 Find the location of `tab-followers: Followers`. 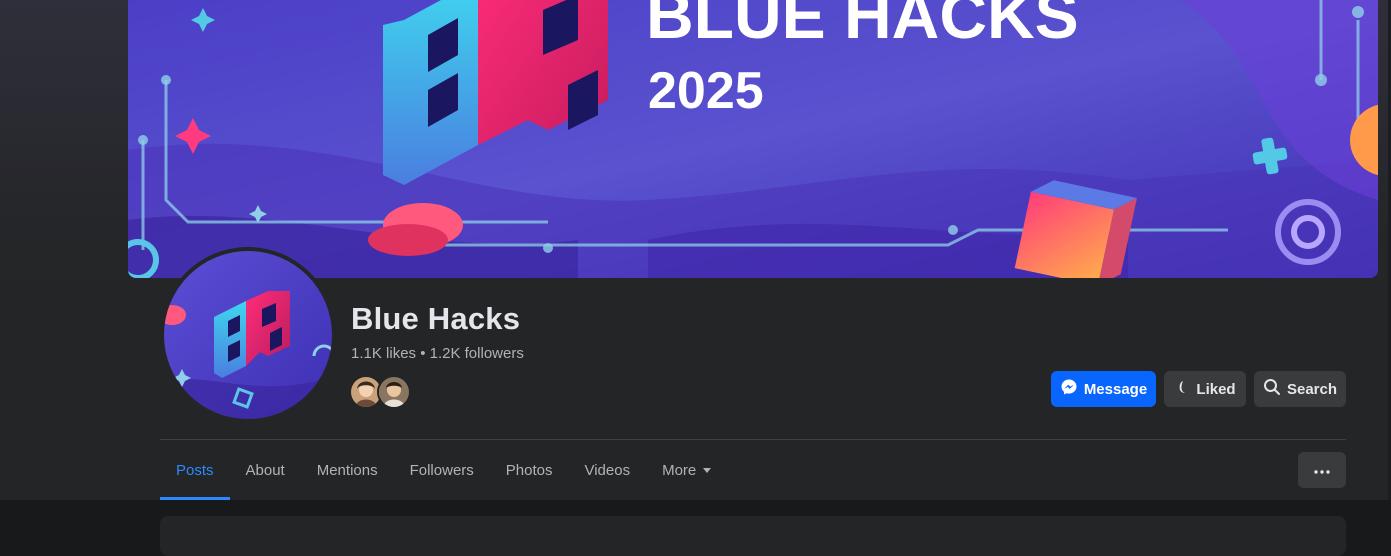

tab-followers: Followers is located at coordinates (442, 470).